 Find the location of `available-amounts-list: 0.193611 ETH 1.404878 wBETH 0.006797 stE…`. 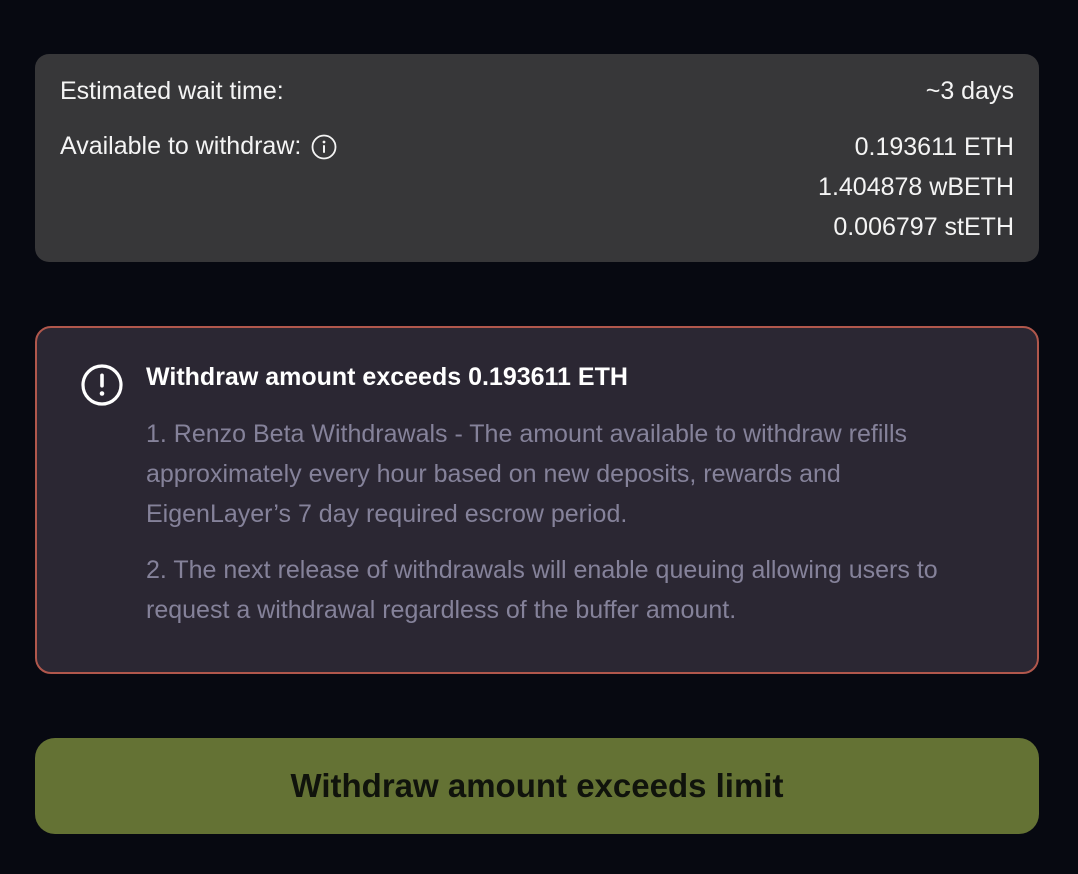

available-amounts-list: 0.193611 ETH 1.404878 wBETH 0.006797 stE… is located at coordinates (916, 187).